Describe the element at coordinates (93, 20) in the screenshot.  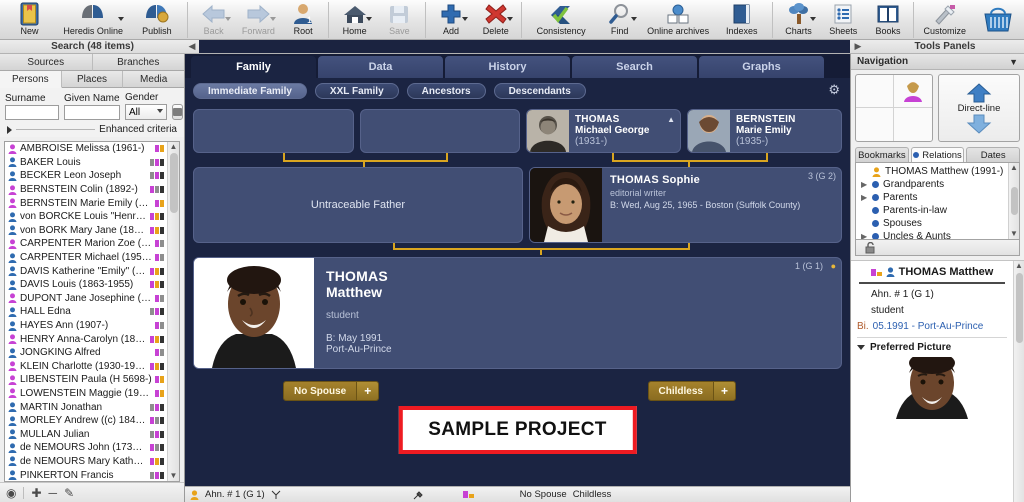
I see `toolbar-button-heredis-online: Heredis Online` at that location.